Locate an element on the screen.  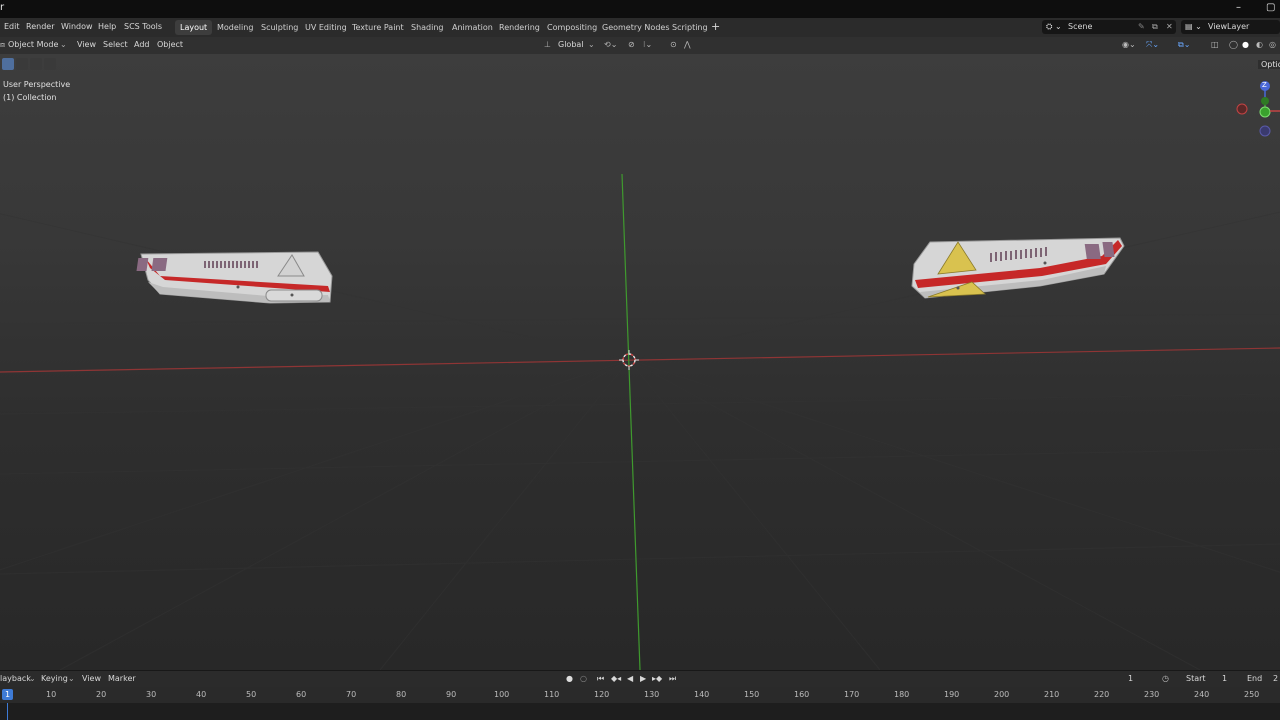
minimize-button: – is located at coordinates (1238, 7).